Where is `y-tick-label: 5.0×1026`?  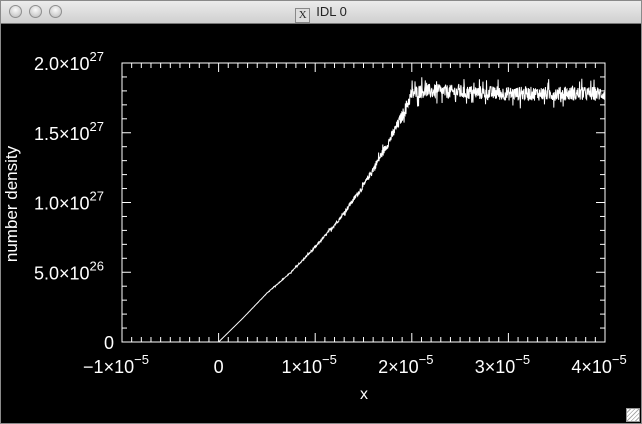
y-tick-label: 5.0×1026 is located at coordinates (69, 270).